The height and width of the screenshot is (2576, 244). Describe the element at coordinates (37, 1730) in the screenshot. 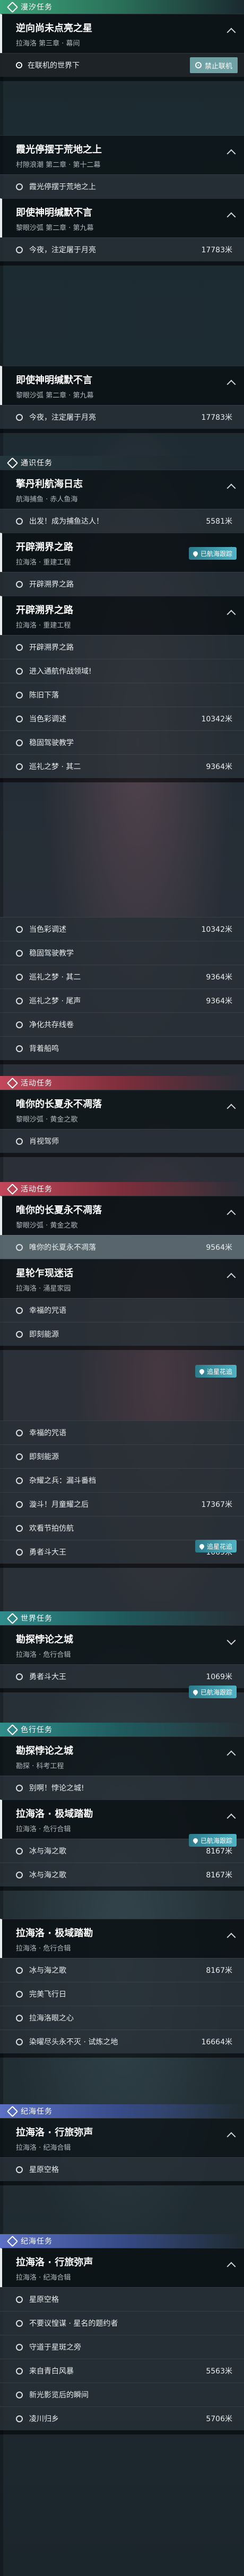

I see `section-label: 色行任务` at that location.